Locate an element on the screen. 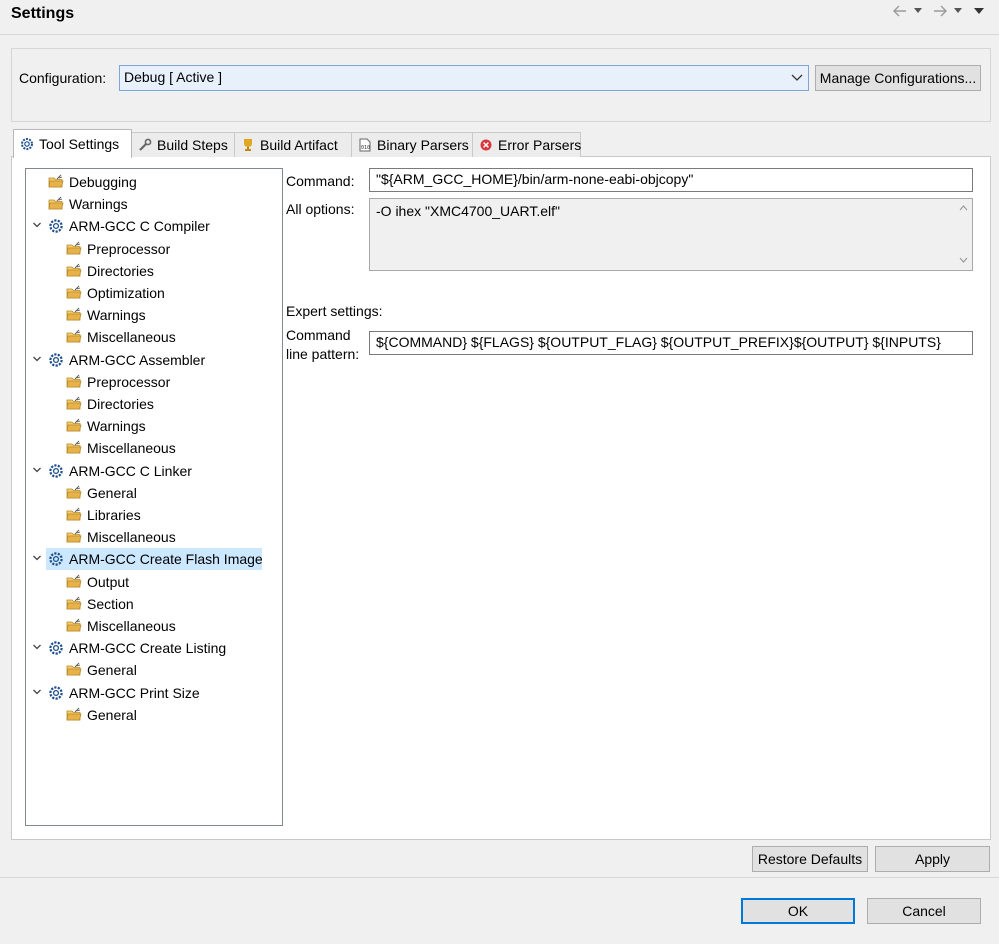  tree-item: Optimization is located at coordinates (153, 293).